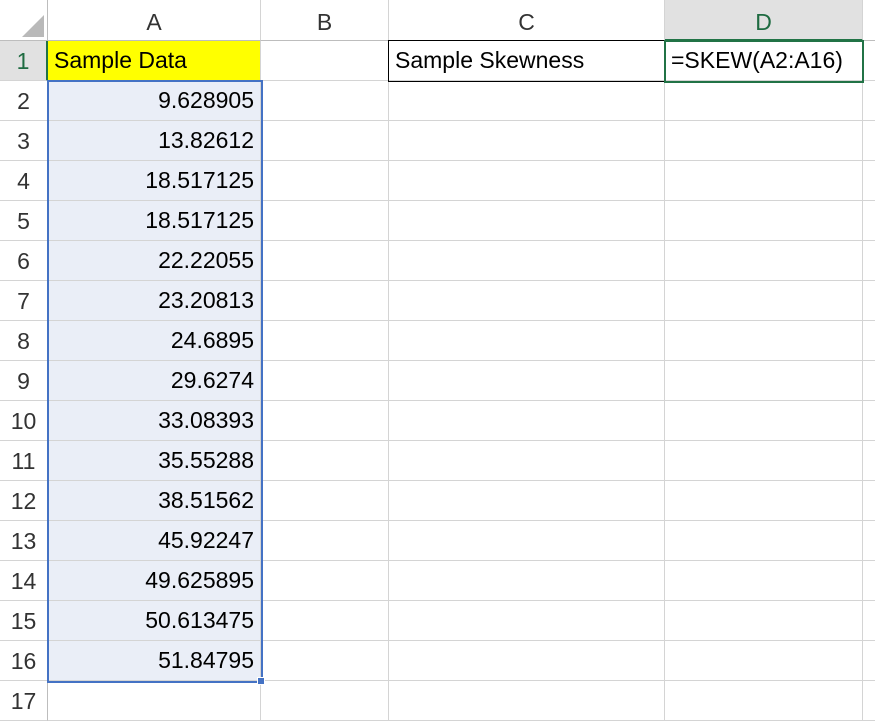 Image resolution: width=875 pixels, height=721 pixels. Describe the element at coordinates (24, 301) in the screenshot. I see `row-header-7: 7` at that location.